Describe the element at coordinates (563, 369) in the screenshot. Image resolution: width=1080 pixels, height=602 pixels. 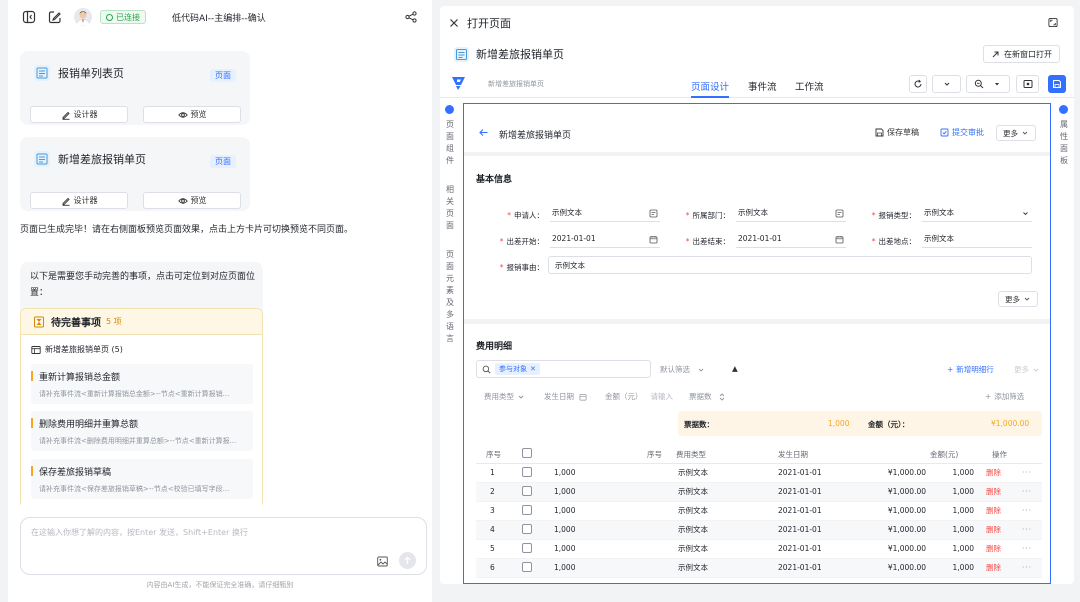
I see `filter-search-box: 参与对象 ✕` at that location.